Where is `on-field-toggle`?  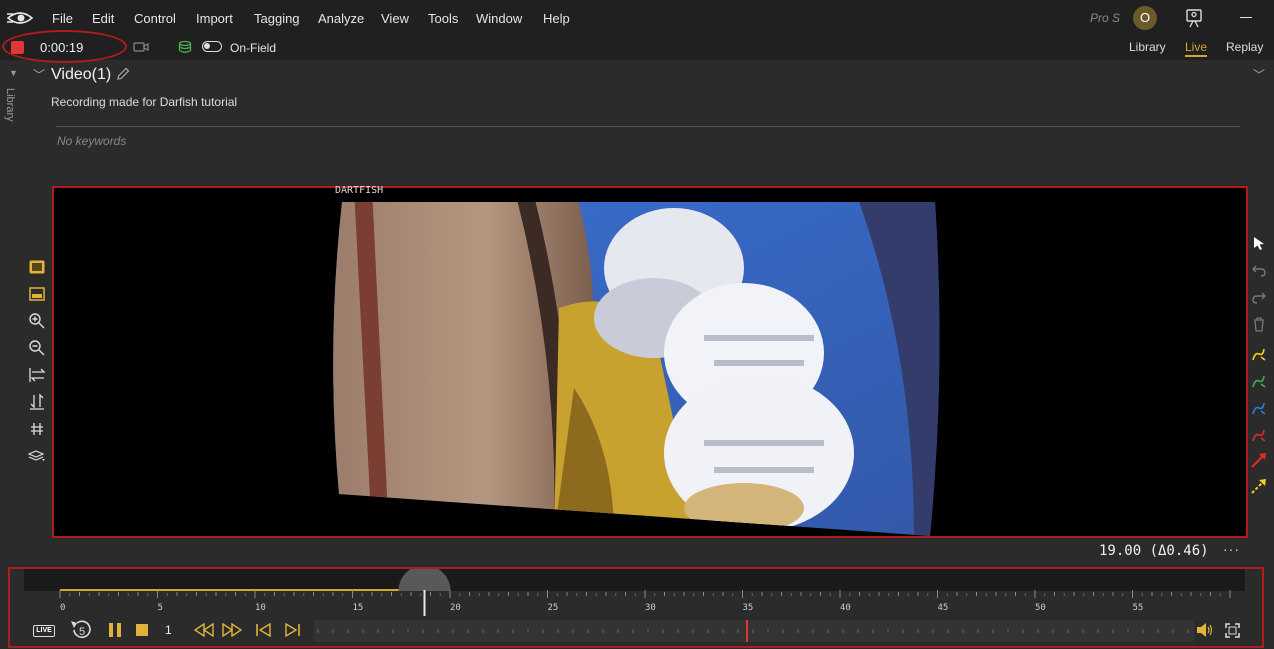
on-field-toggle is located at coordinates (212, 46).